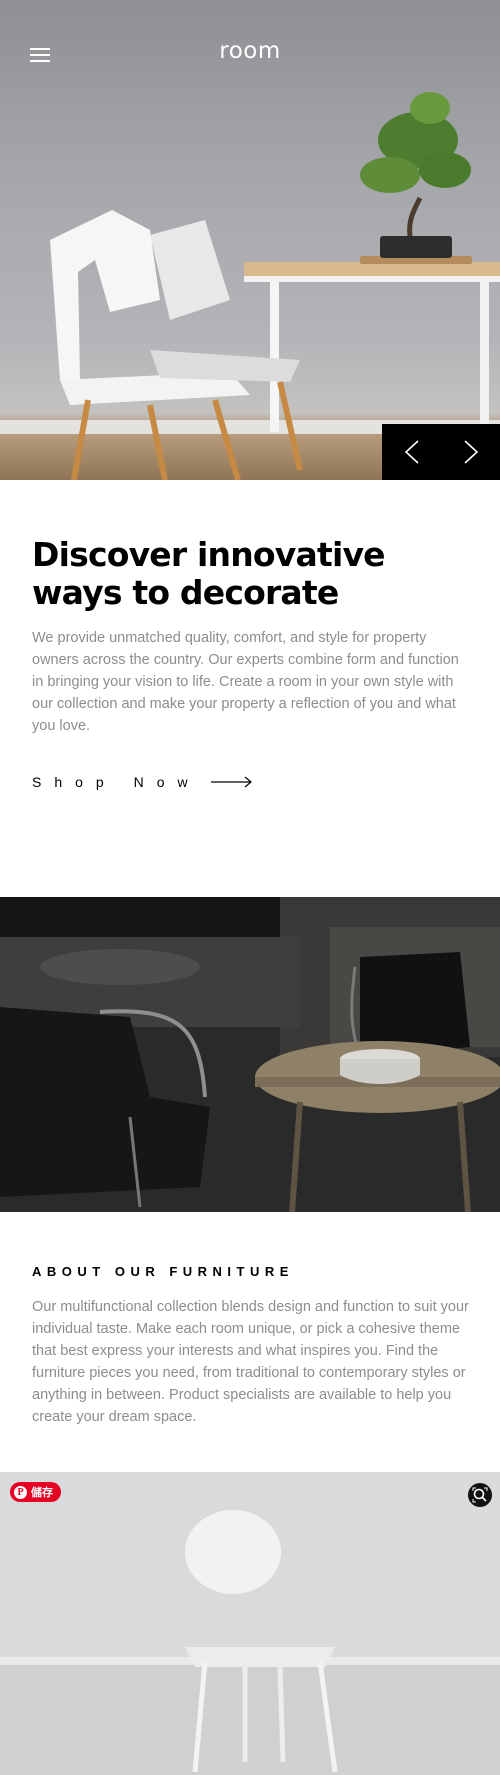 The width and height of the screenshot is (500, 1775). I want to click on slider-nav, so click(441, 452).